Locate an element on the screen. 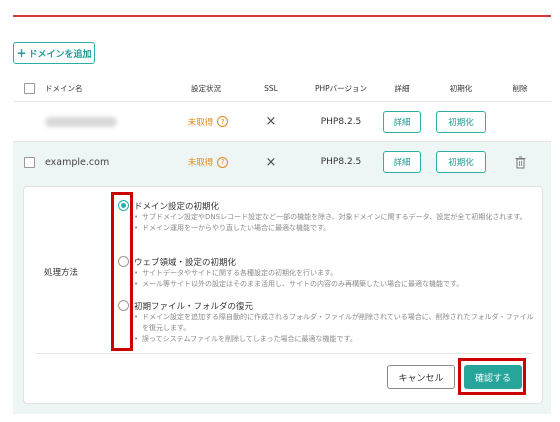 Image resolution: width=560 pixels, height=422 pixels. blurred-domain is located at coordinates (81, 121).